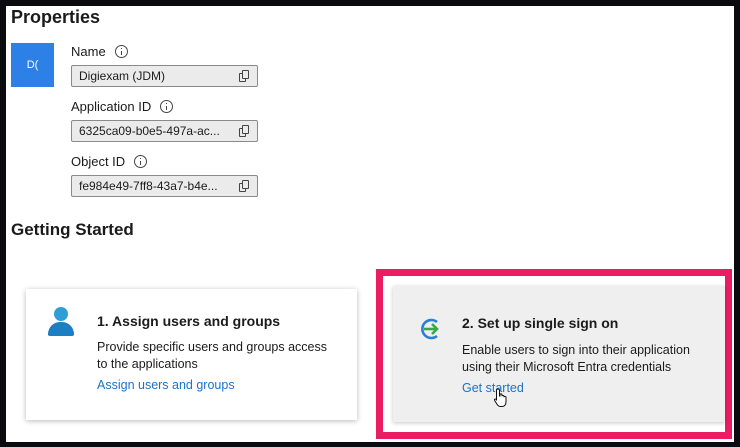 The image size is (740, 447). I want to click on avatar-text: D(, so click(32, 65).